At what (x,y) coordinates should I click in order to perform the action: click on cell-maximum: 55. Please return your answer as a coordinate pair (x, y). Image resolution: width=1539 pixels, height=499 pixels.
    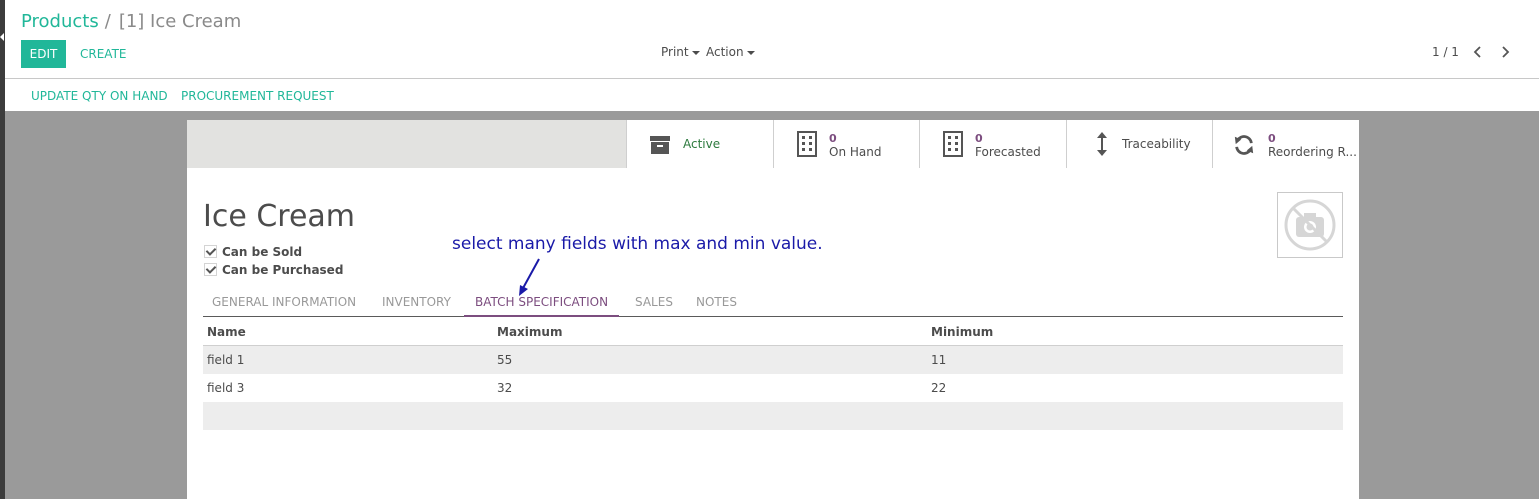
    Looking at the image, I should click on (505, 360).